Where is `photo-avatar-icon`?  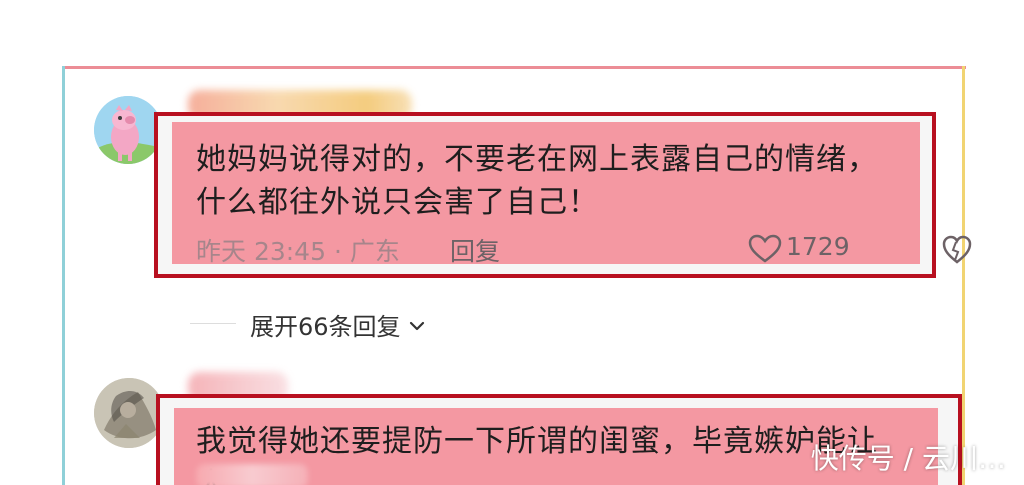 photo-avatar-icon is located at coordinates (129, 413).